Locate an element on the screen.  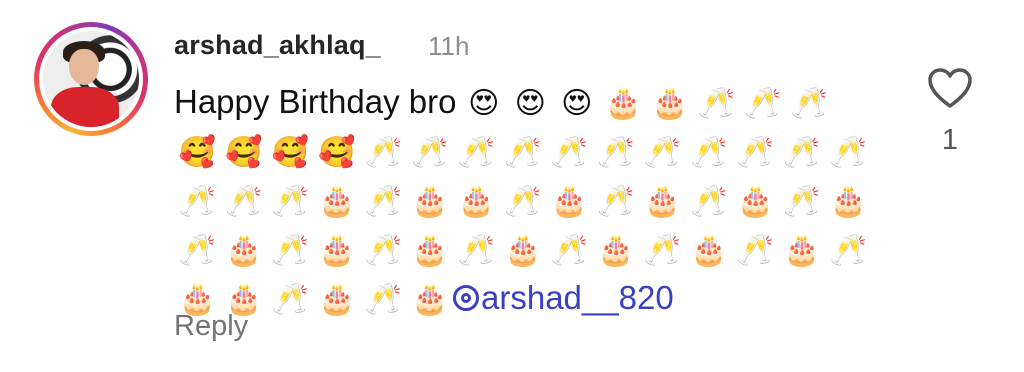
avatar-face is located at coordinates (84, 67).